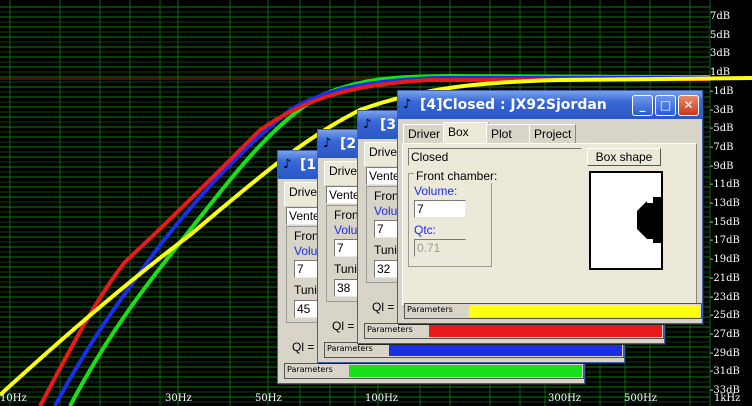 The image size is (752, 406). What do you see at coordinates (440, 248) in the screenshot?
I see `qtc-field: 0.71` at bounding box center [440, 248].